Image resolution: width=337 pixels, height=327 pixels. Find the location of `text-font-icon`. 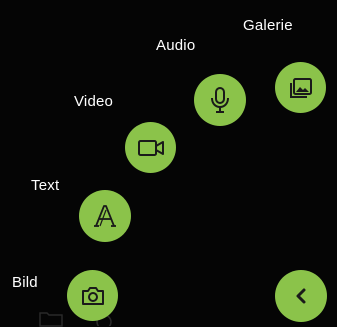

text-font-icon is located at coordinates (105, 216).